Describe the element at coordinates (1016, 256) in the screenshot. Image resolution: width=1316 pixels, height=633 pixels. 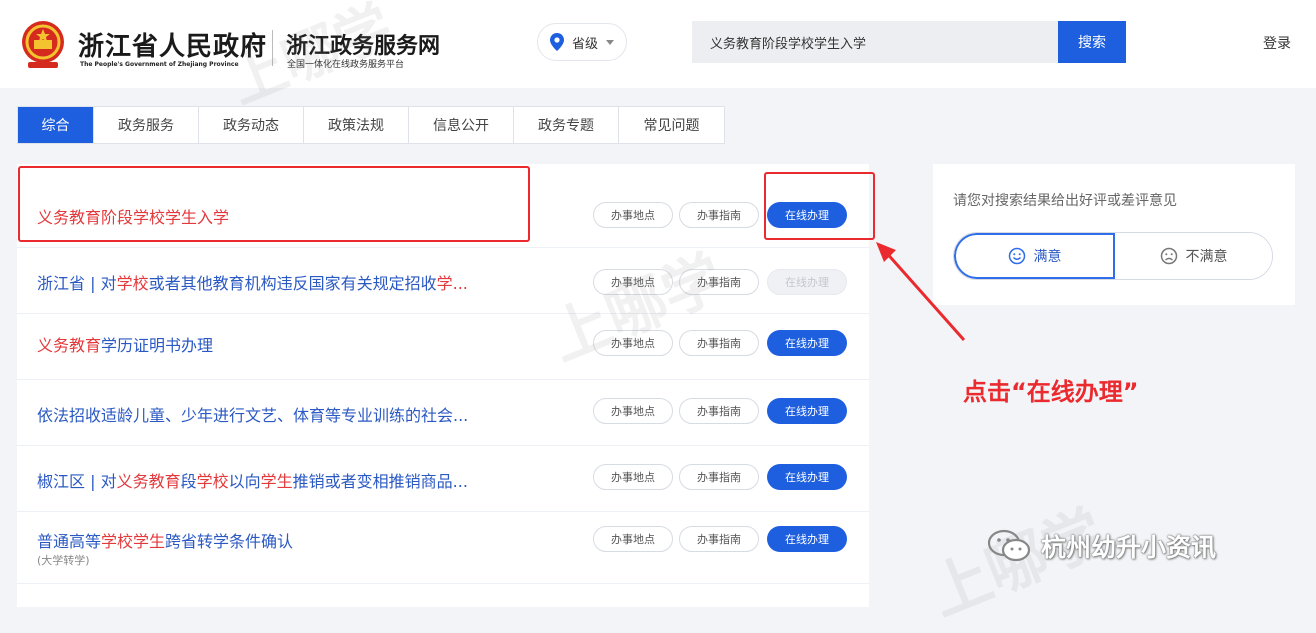
I see `smile-icon` at that location.